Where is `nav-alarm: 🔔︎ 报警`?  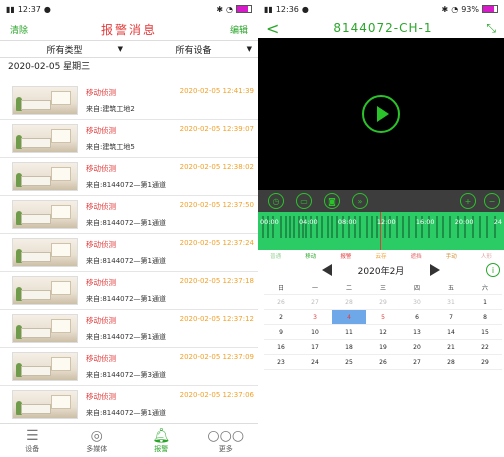 nav-alarm: 🔔︎ 报警 is located at coordinates (161, 440).